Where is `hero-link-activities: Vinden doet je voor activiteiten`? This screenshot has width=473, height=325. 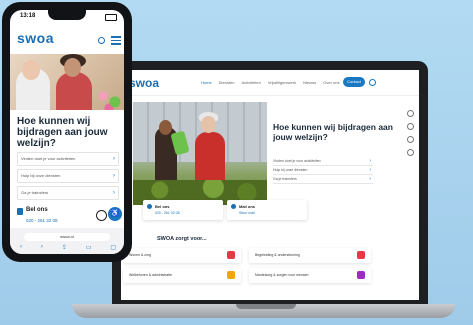
hero-link-activities: Vinden doet je voor activiteiten is located at coordinates (323, 161).